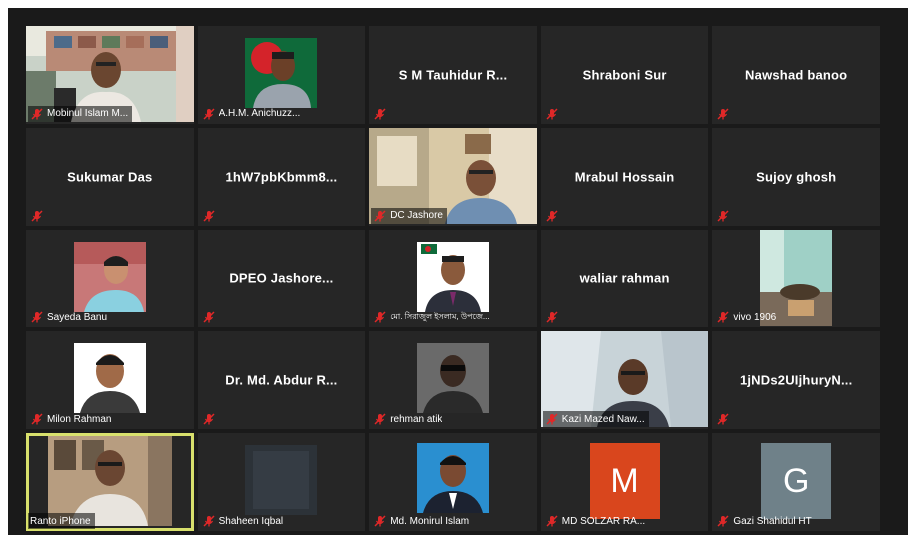 This screenshot has height=538, width=912. What do you see at coordinates (416, 419) in the screenshot?
I see `participant-name: rehman atik` at bounding box center [416, 419].